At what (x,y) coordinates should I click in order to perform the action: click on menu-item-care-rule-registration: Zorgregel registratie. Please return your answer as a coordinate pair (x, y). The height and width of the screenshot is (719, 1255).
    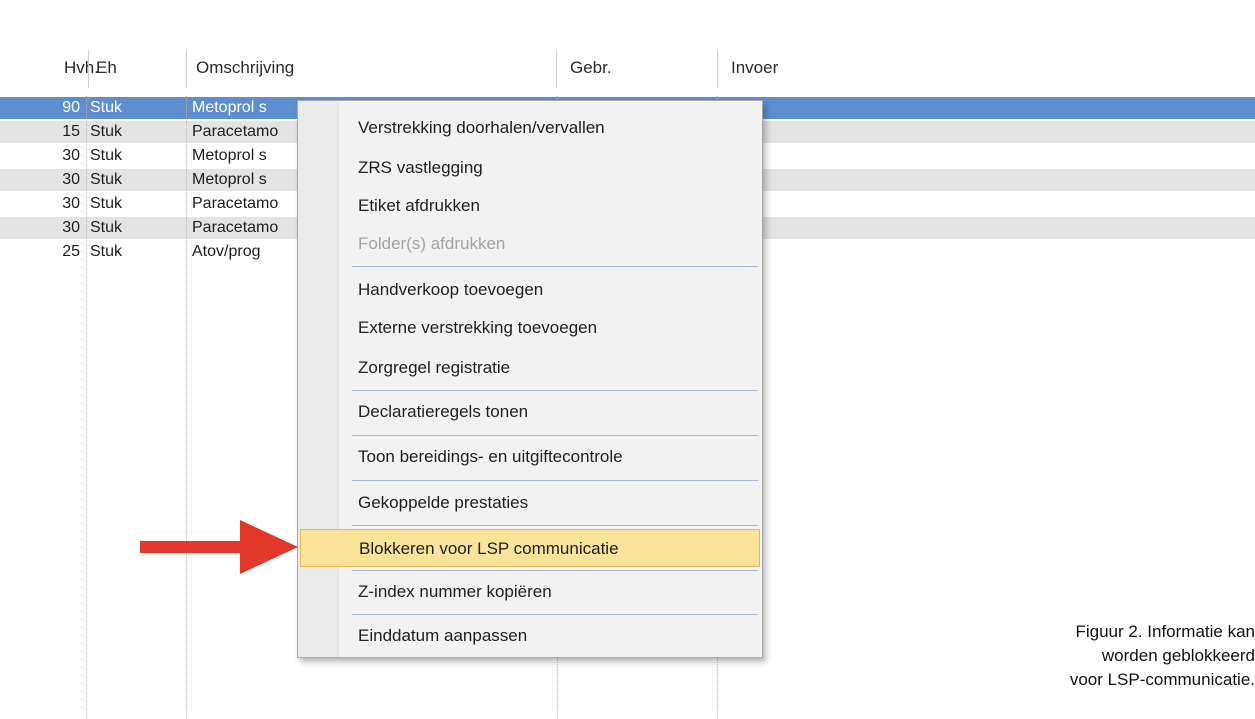
    Looking at the image, I should click on (530, 368).